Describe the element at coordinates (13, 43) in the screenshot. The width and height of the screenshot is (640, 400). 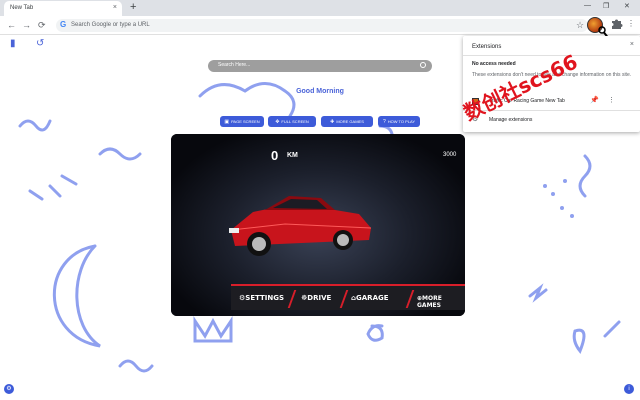
I see `bookmark-icon: ▮` at that location.